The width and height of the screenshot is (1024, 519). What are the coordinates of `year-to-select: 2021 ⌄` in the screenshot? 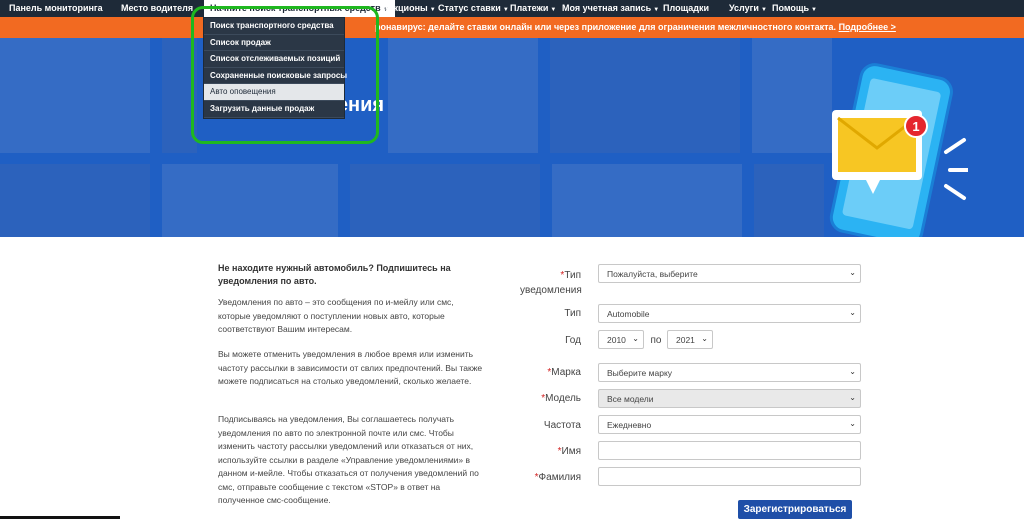 It's located at (690, 339).